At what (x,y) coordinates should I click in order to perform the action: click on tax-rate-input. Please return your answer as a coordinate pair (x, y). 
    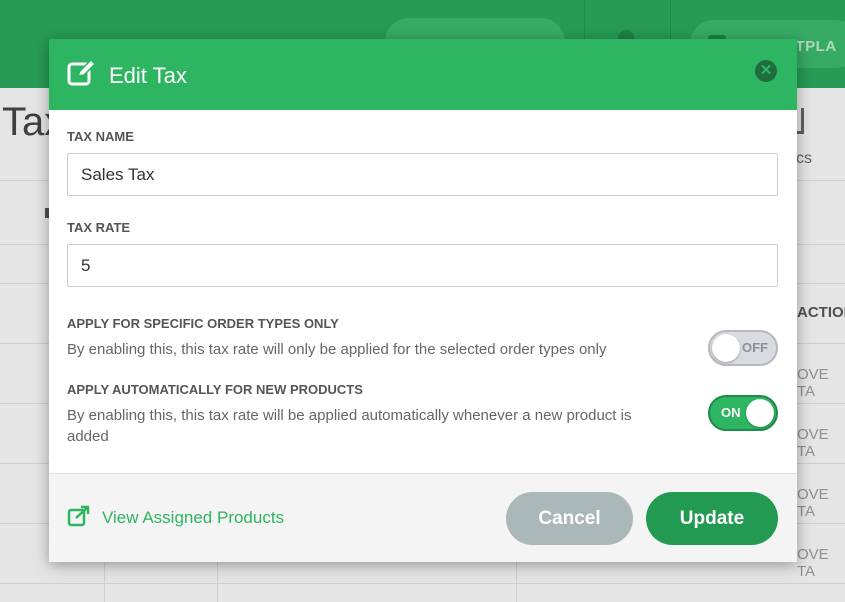
    Looking at the image, I should click on (422, 265).